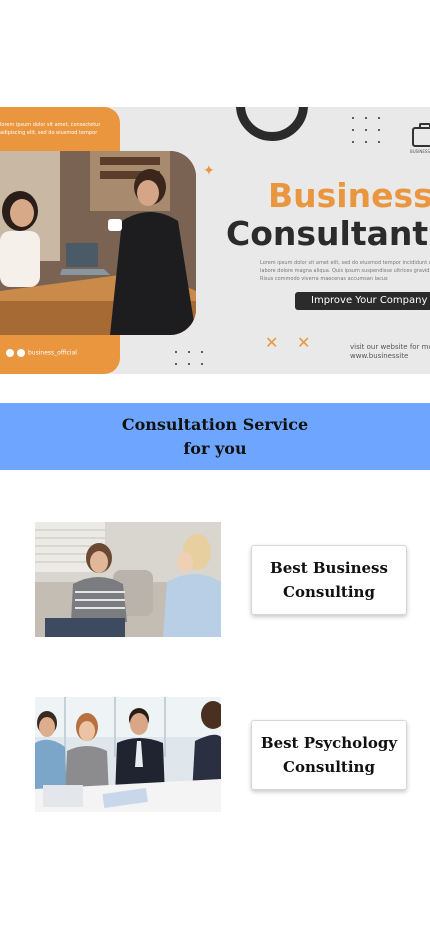 This screenshot has width=430, height=932. I want to click on business-consulting-card: Best Business Consulting, so click(329, 580).